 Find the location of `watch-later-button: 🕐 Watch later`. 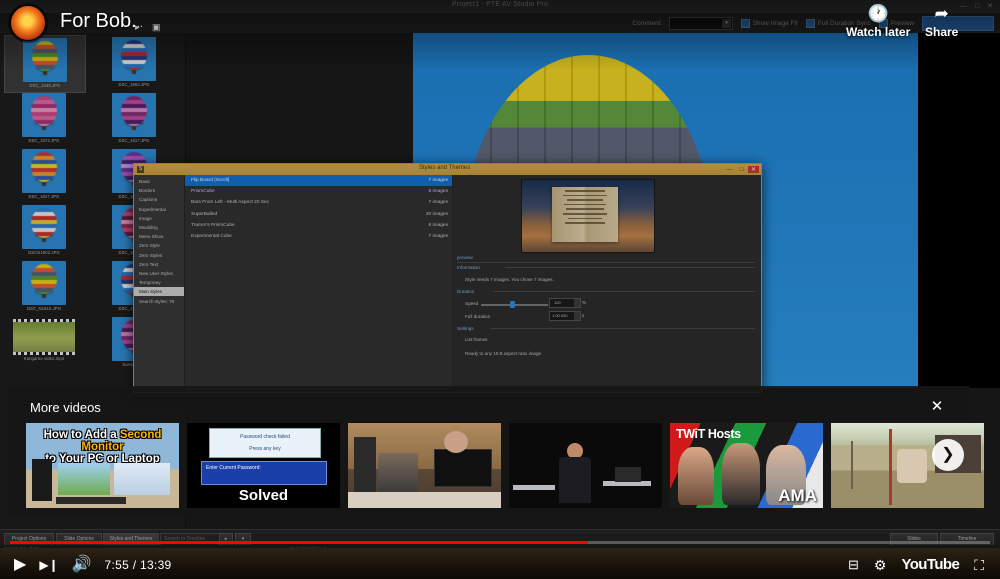

watch-later-button: 🕐 Watch later is located at coordinates (878, 21).